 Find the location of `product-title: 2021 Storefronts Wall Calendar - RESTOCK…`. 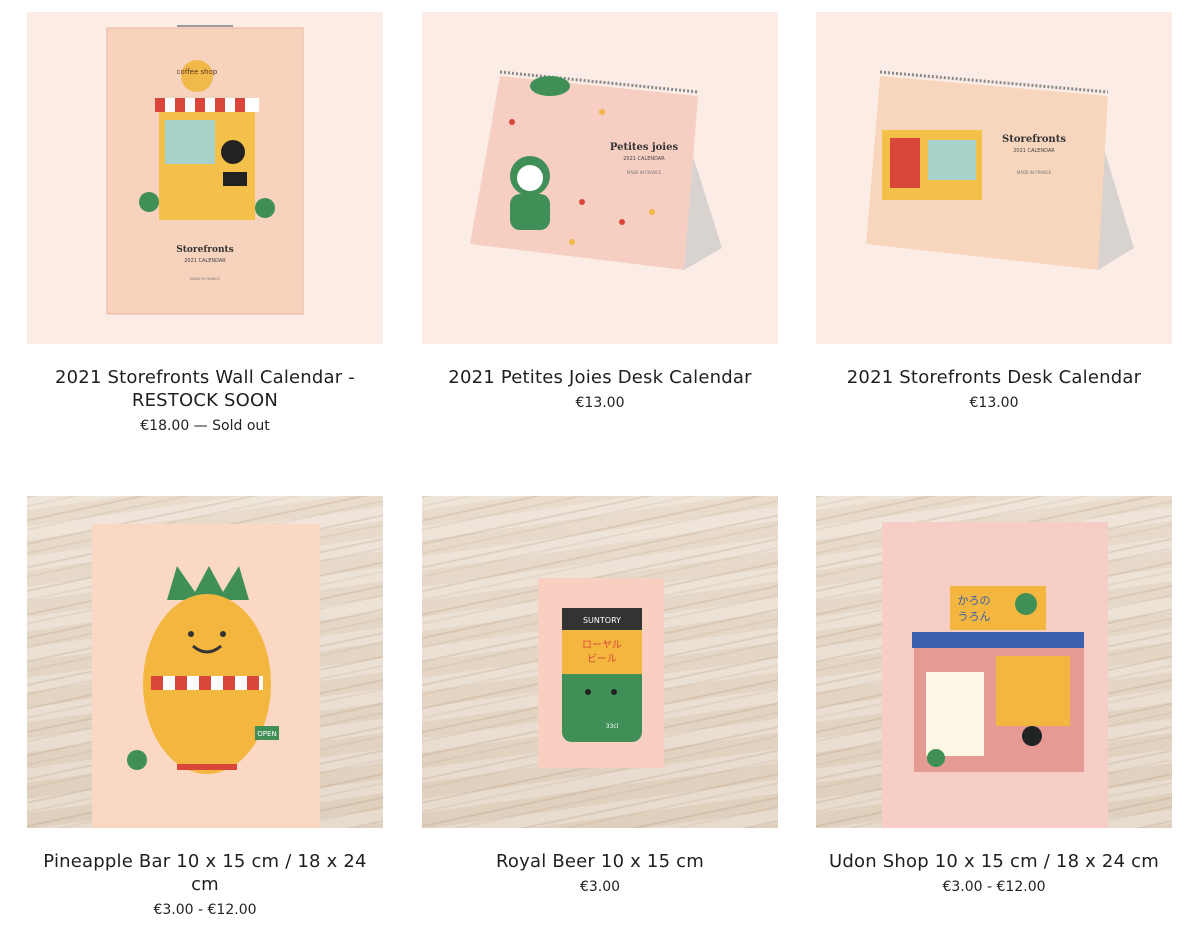

product-title: 2021 Storefronts Wall Calendar - RESTOCK… is located at coordinates (205, 389).